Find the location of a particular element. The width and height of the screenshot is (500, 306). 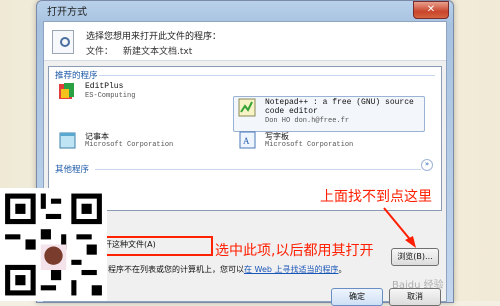

program-item-editplus: EditPlus ES-Computing is located at coordinates (137, 92).